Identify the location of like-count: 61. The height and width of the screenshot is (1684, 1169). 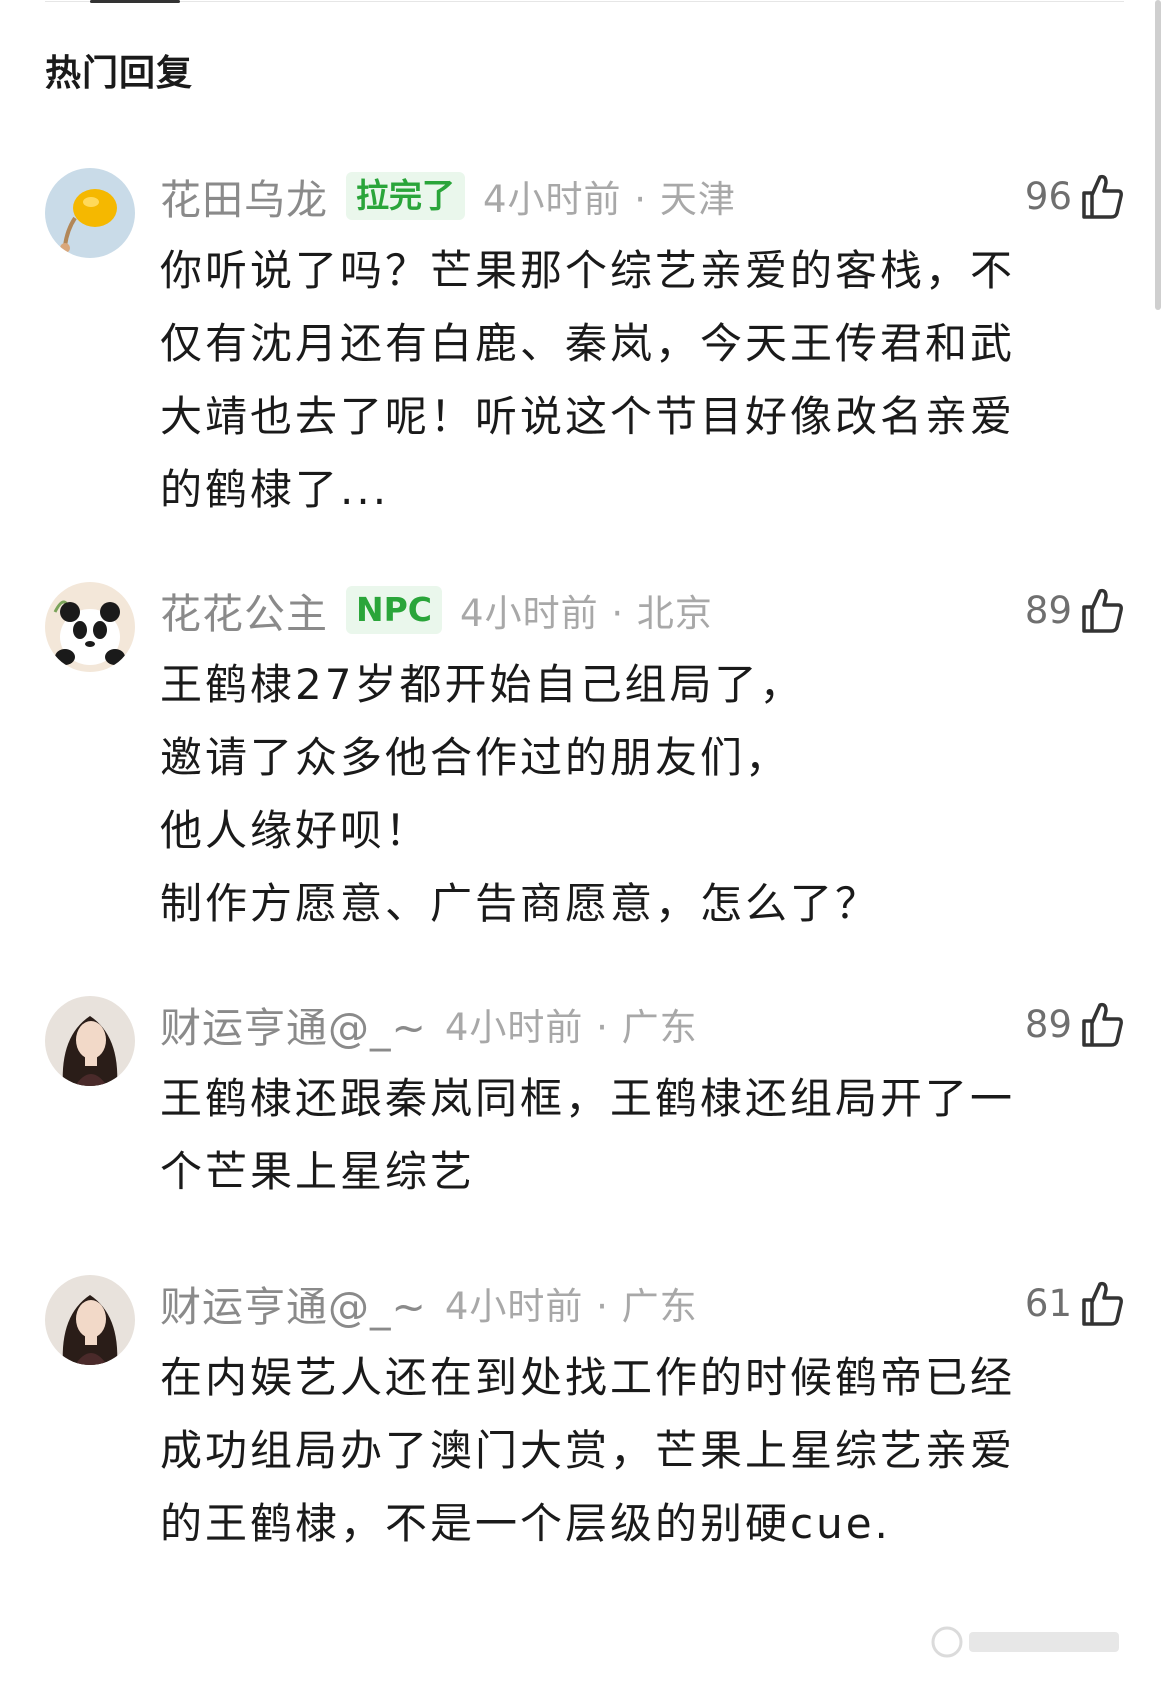
(1048, 1303).